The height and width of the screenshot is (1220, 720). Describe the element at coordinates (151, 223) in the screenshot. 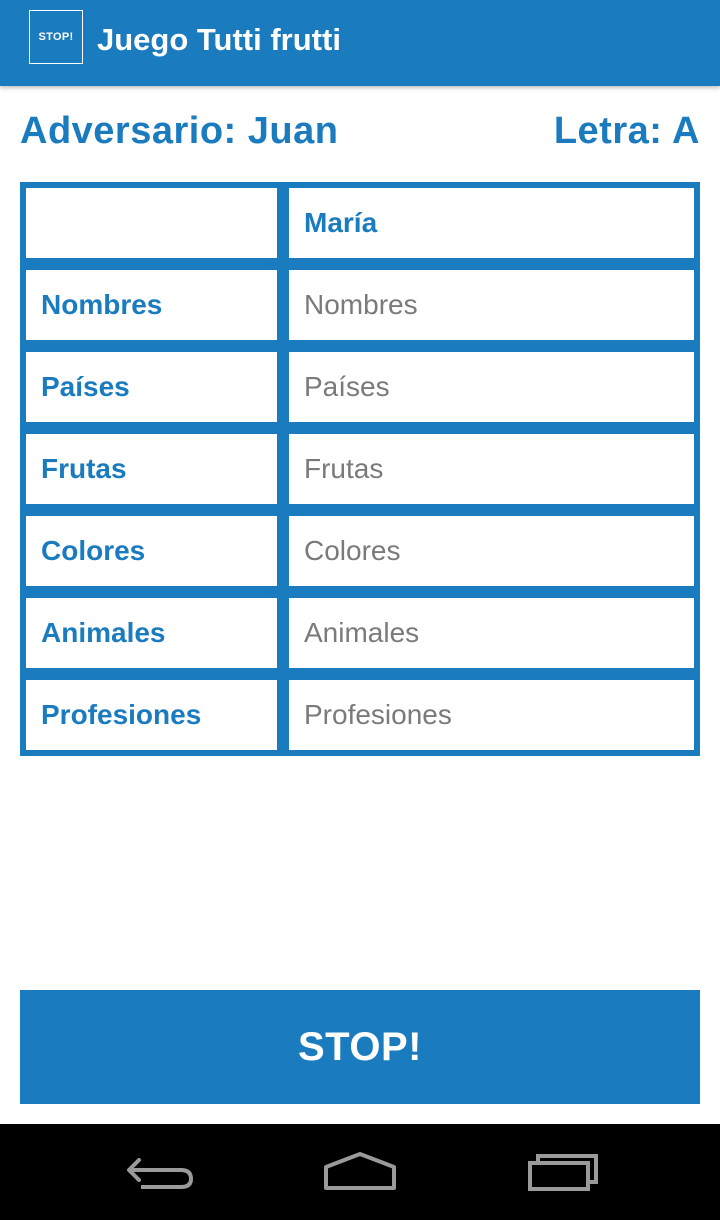

I see `header-empty-cell` at that location.